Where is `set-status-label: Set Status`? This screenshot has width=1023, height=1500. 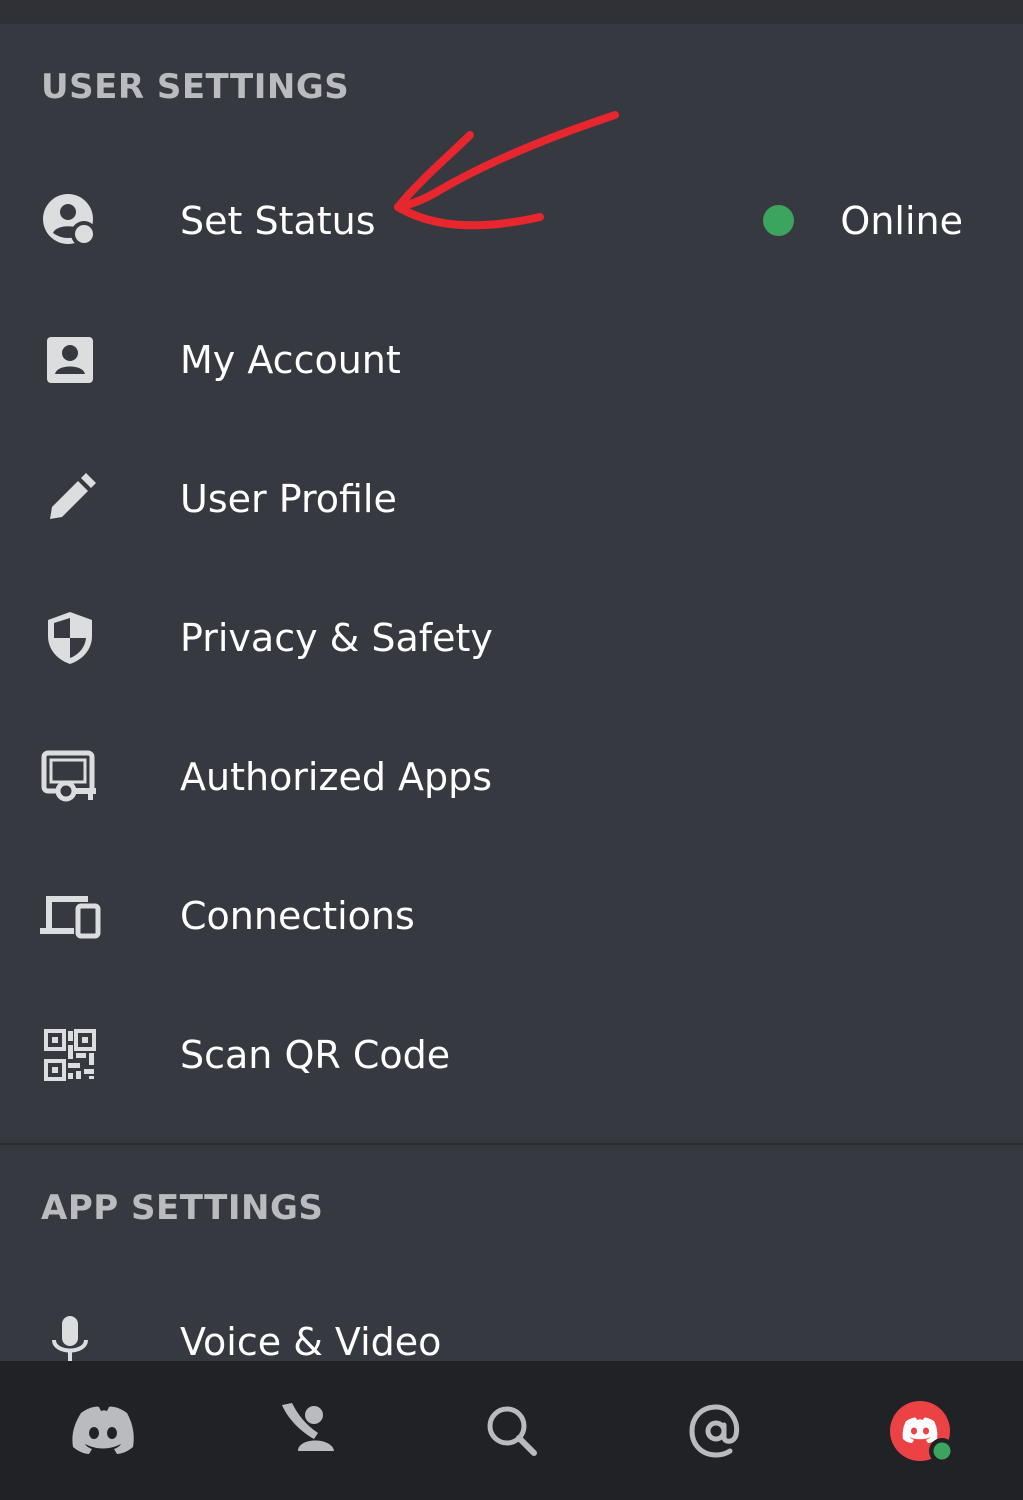
set-status-label: Set Status is located at coordinates (278, 220).